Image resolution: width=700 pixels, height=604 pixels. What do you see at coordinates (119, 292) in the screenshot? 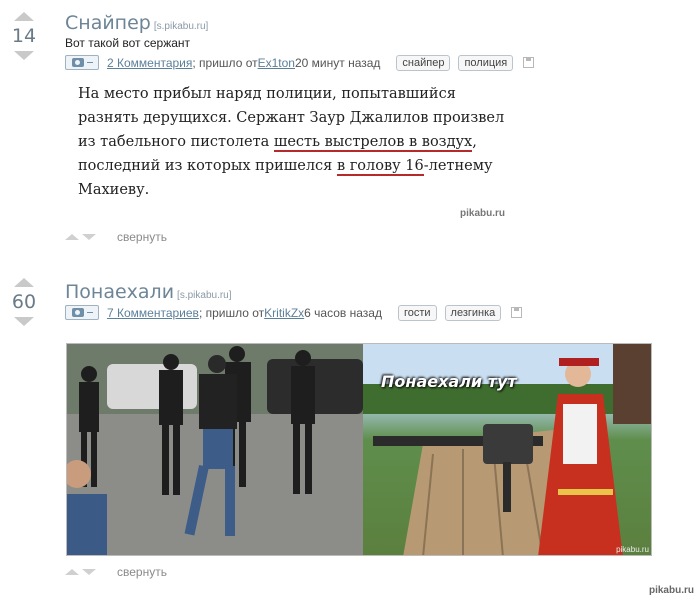
I see `post-title: Понаехали` at bounding box center [119, 292].